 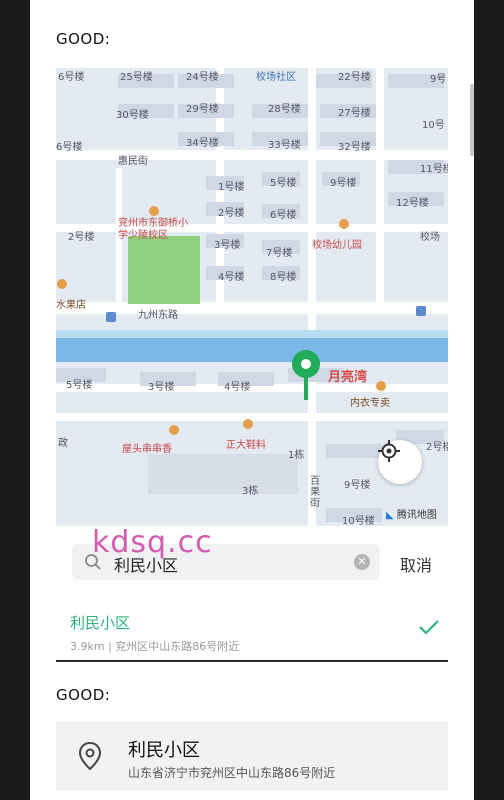 I want to click on watermark: kdsq.cc, so click(x=152, y=542).